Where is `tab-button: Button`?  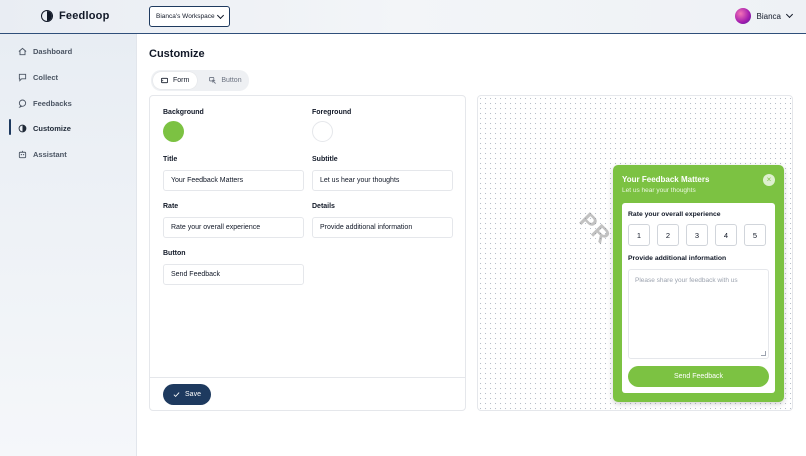
tab-button: Button is located at coordinates (225, 80).